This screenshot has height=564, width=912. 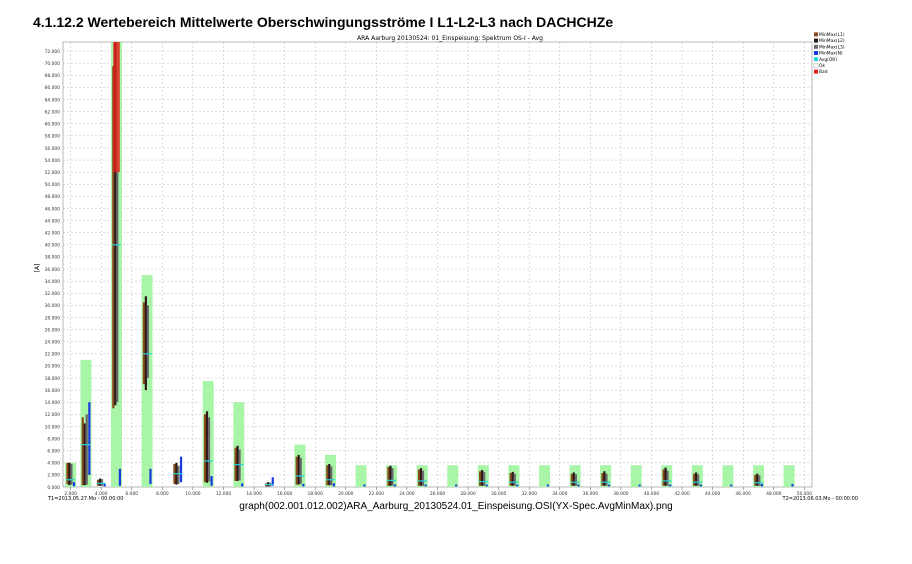 What do you see at coordinates (468, 494) in the screenshot?
I see `x-tick-label: 28.000` at bounding box center [468, 494].